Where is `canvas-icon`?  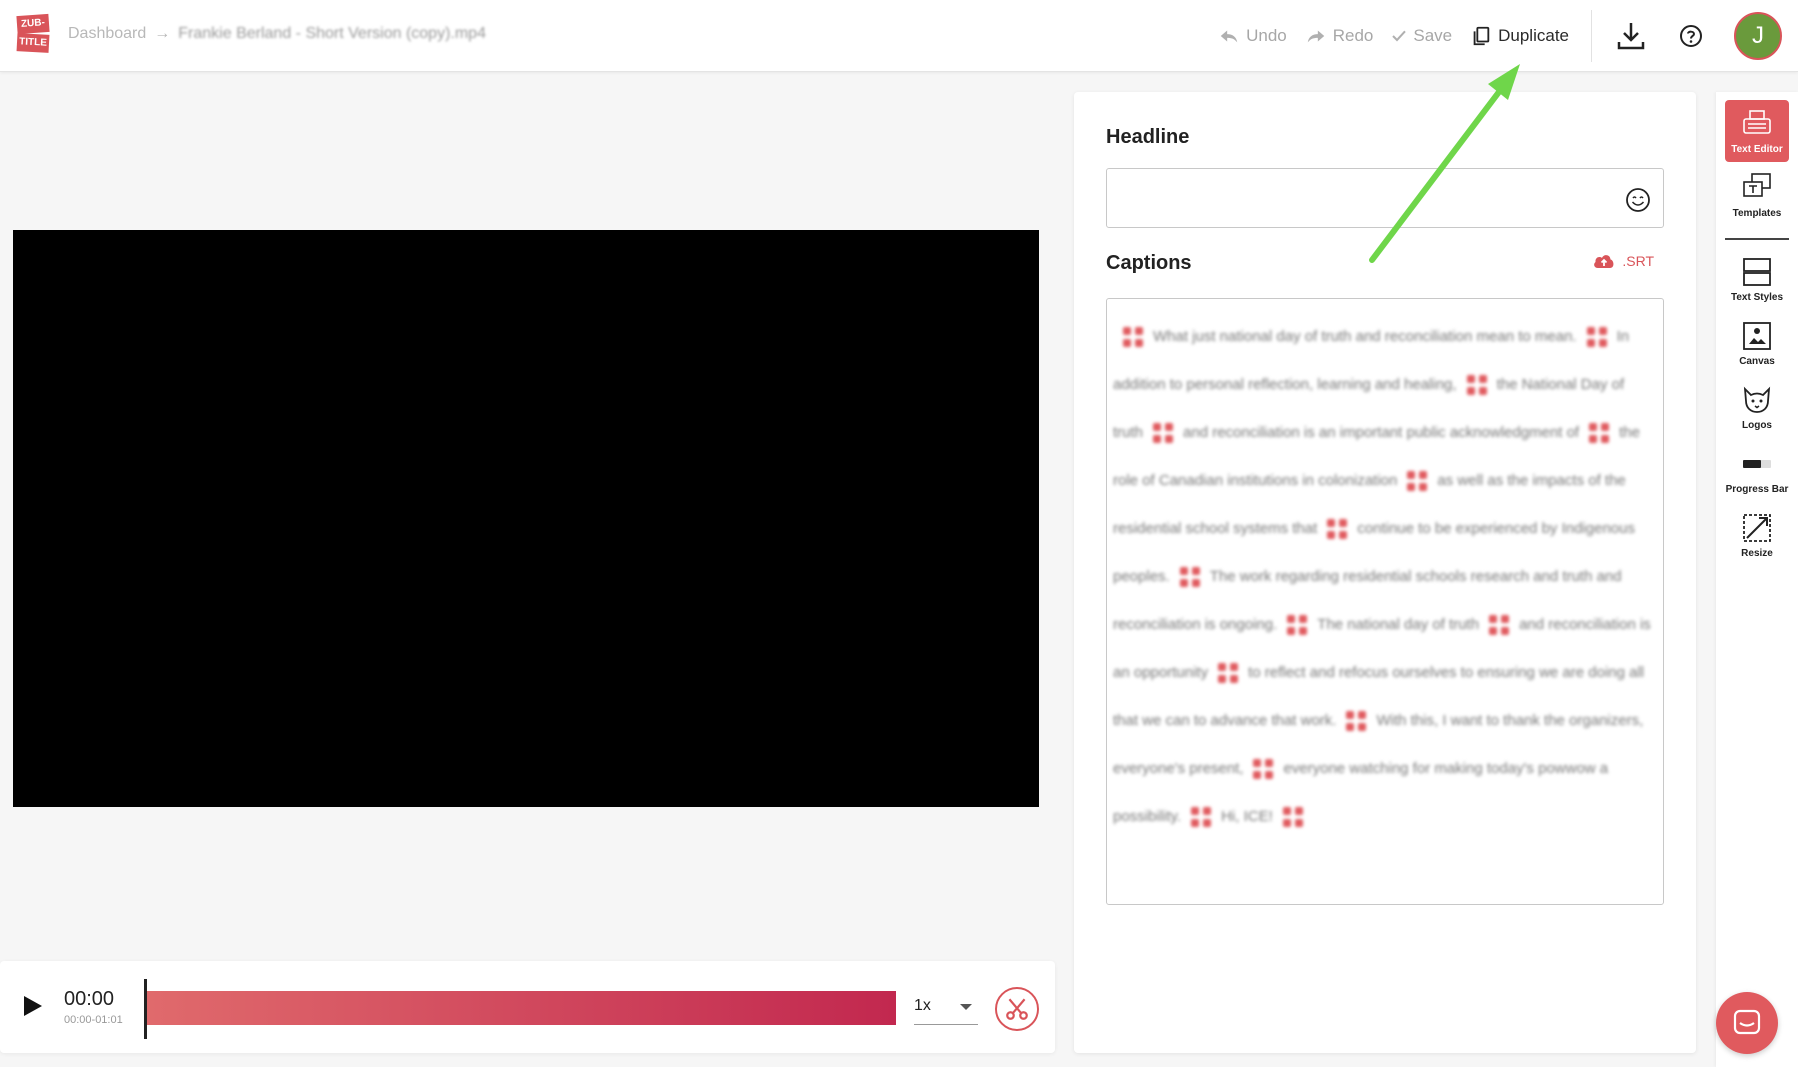 canvas-icon is located at coordinates (1757, 335).